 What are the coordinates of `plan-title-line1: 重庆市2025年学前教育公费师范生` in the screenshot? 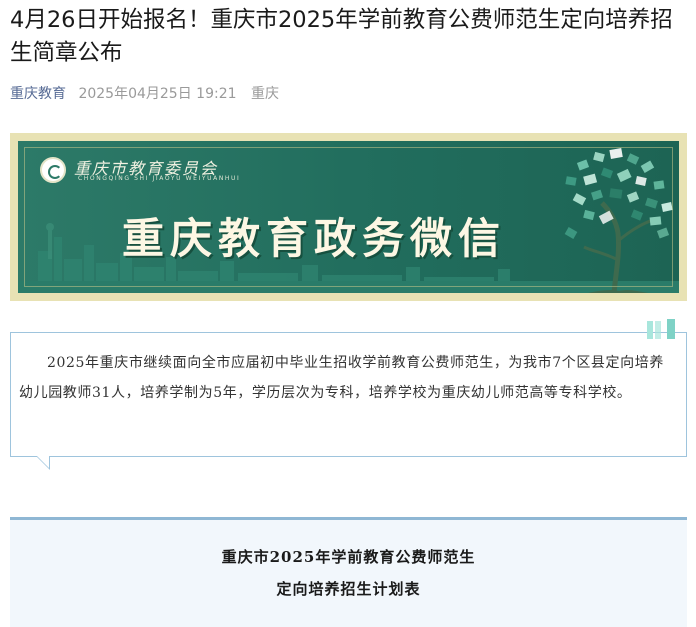 It's located at (348, 557).